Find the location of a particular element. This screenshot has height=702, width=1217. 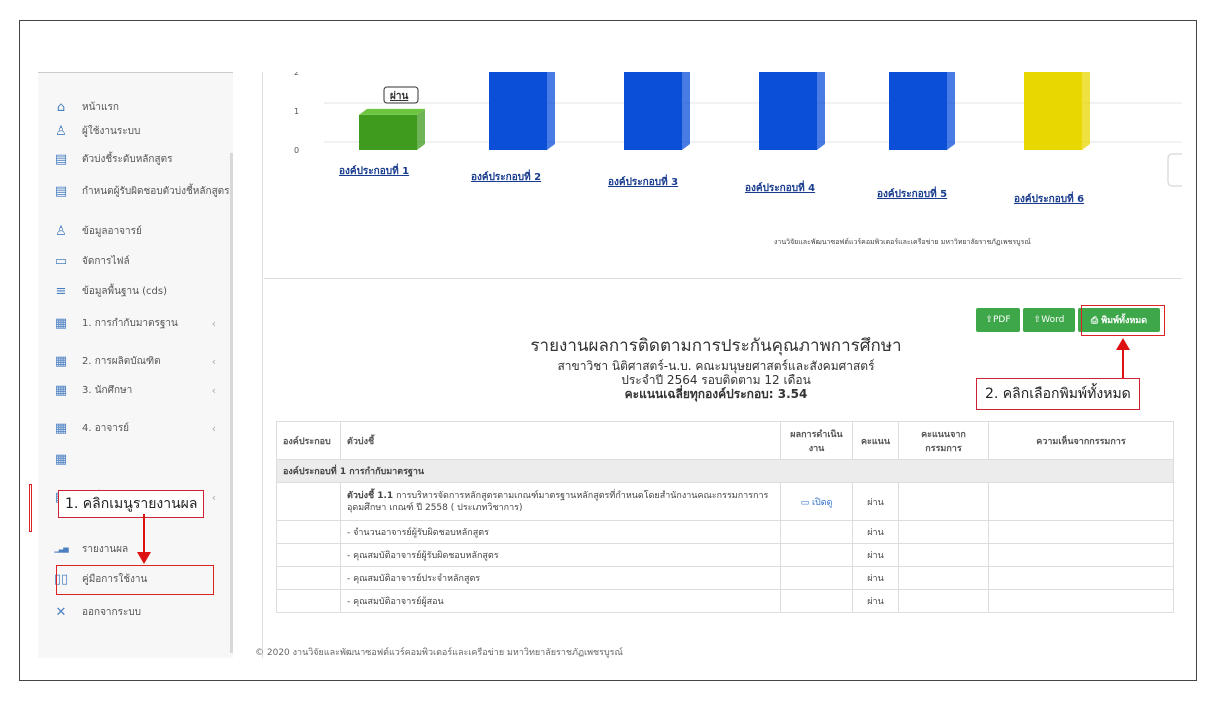

sidebar-item: ▦ 4. อาจารย์ ‹ is located at coordinates (134, 428).